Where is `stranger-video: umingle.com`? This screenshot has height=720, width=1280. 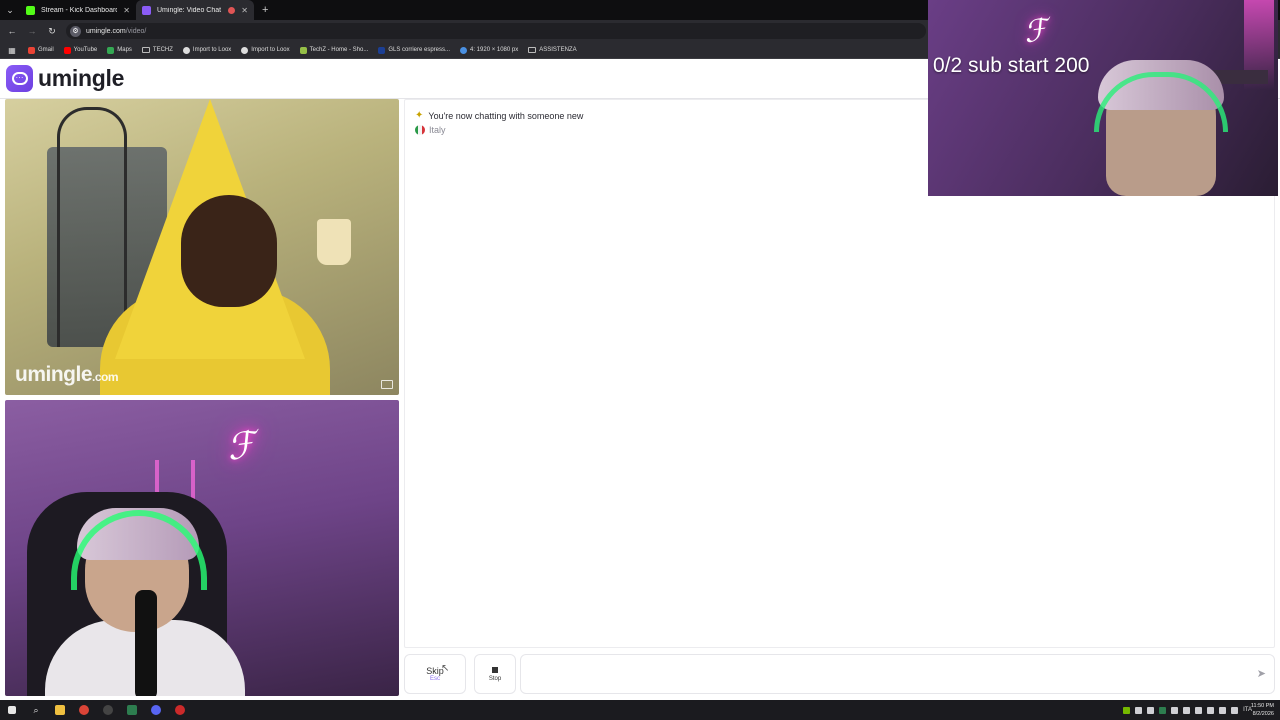 stranger-video: umingle.com is located at coordinates (202, 247).